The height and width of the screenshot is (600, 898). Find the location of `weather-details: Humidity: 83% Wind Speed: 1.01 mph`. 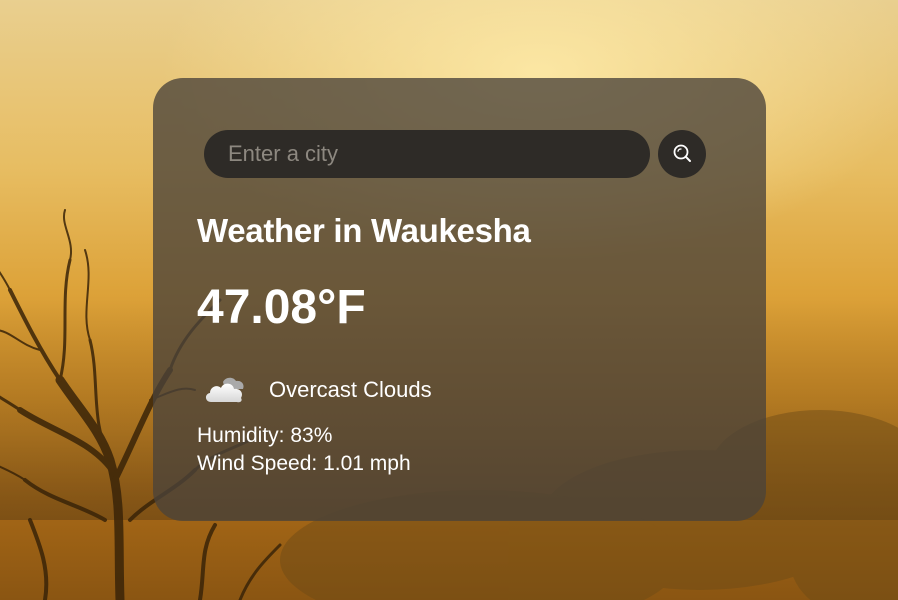

weather-details: Humidity: 83% Wind Speed: 1.01 mph is located at coordinates (304, 450).